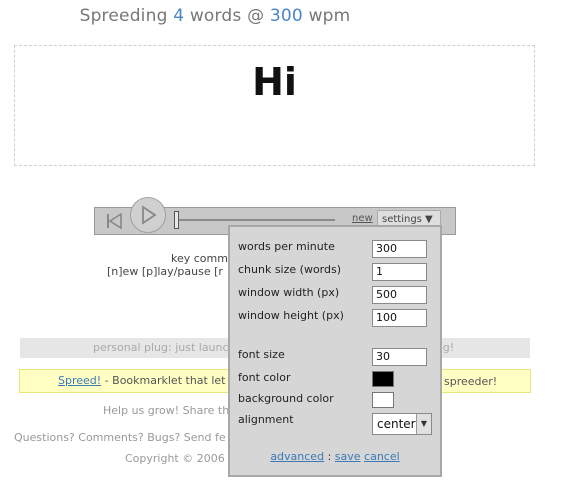 Image resolution: width=566 pixels, height=489 pixels. Describe the element at coordinates (255, 220) in the screenshot. I see `progress-track` at that location.